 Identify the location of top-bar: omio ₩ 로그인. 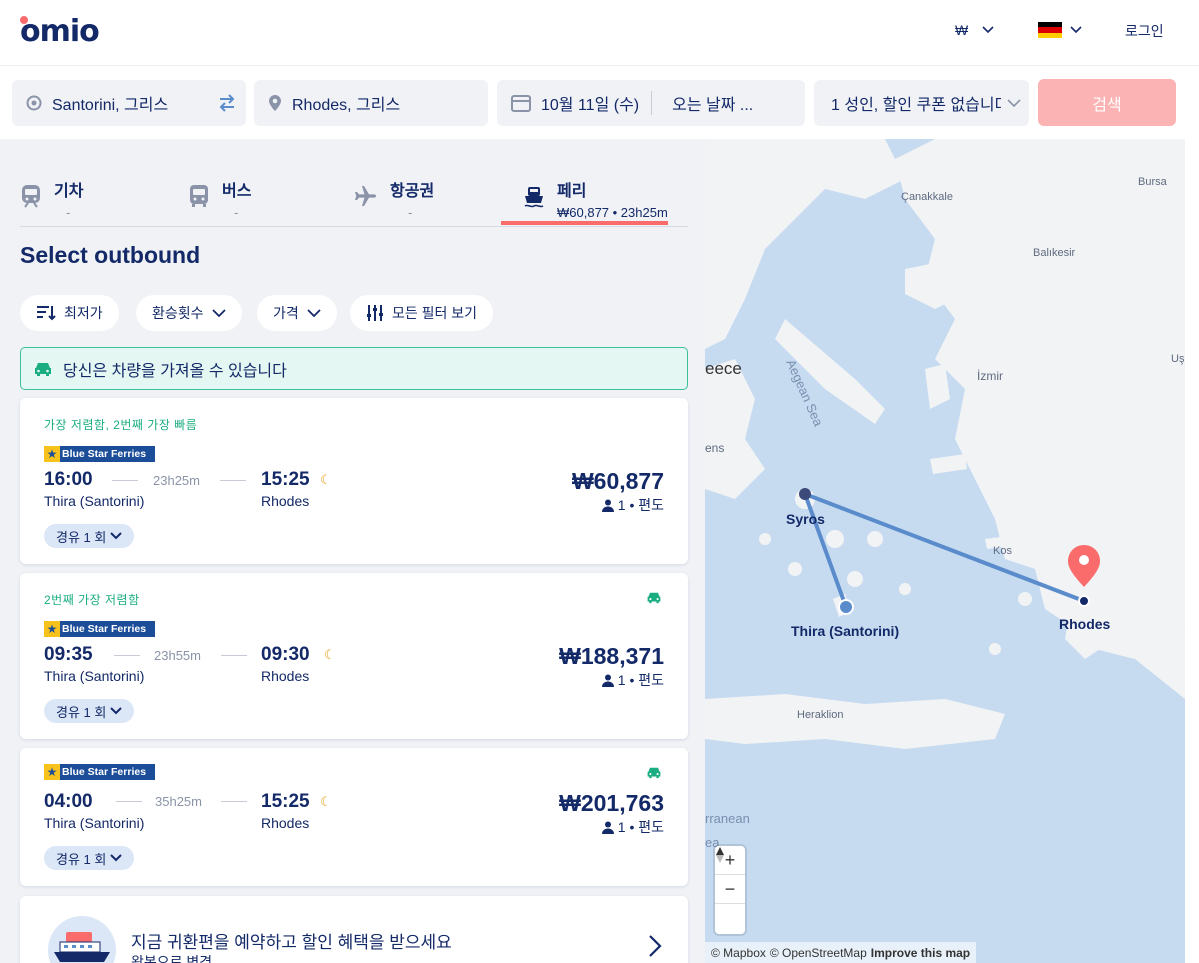
(599, 33).